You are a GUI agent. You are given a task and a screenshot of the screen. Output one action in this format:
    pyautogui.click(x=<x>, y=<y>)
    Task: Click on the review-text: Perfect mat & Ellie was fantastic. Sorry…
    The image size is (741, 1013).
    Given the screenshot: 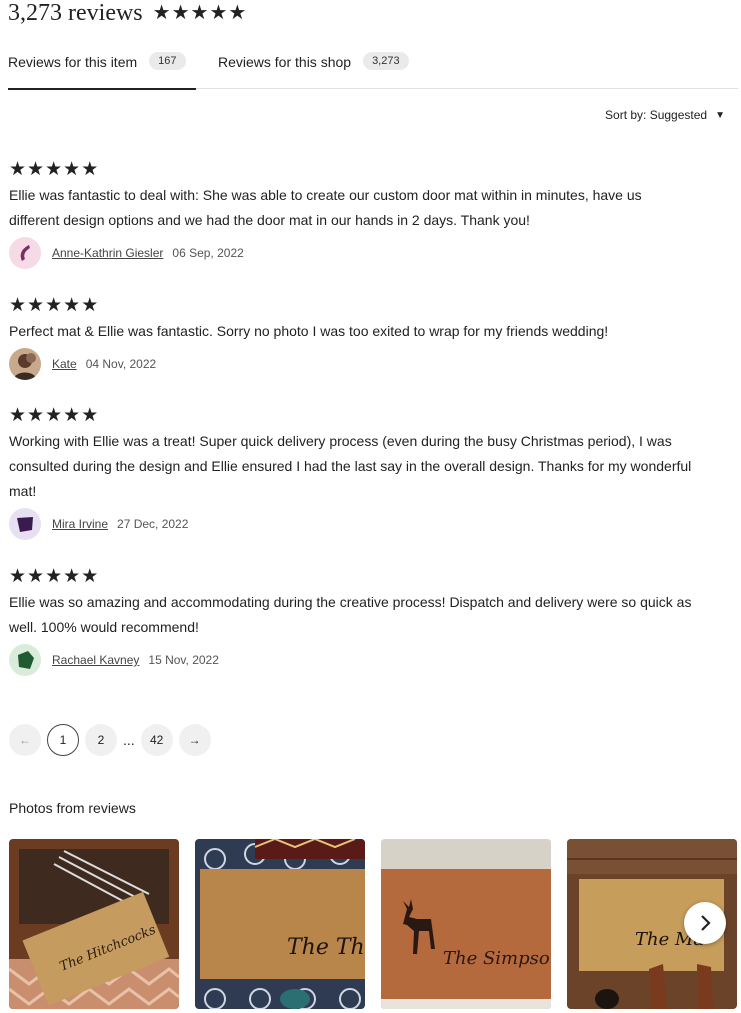 What is the action you would take?
    pyautogui.click(x=309, y=331)
    